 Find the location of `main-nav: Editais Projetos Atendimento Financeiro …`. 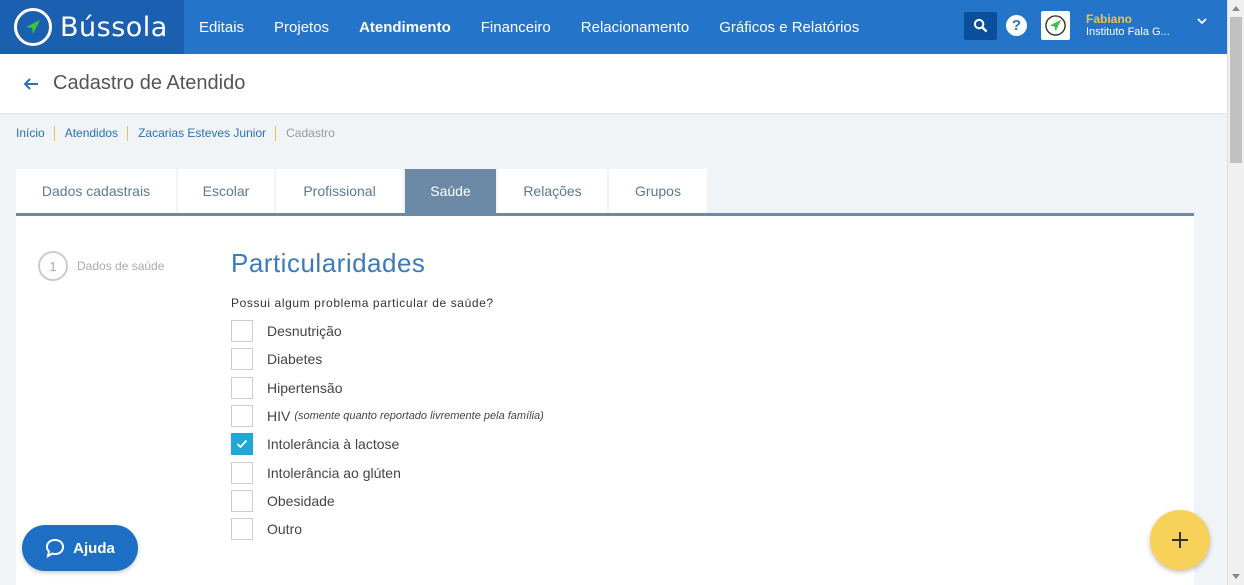

main-nav: Editais Projetos Atendimento Financeiro … is located at coordinates (529, 27).